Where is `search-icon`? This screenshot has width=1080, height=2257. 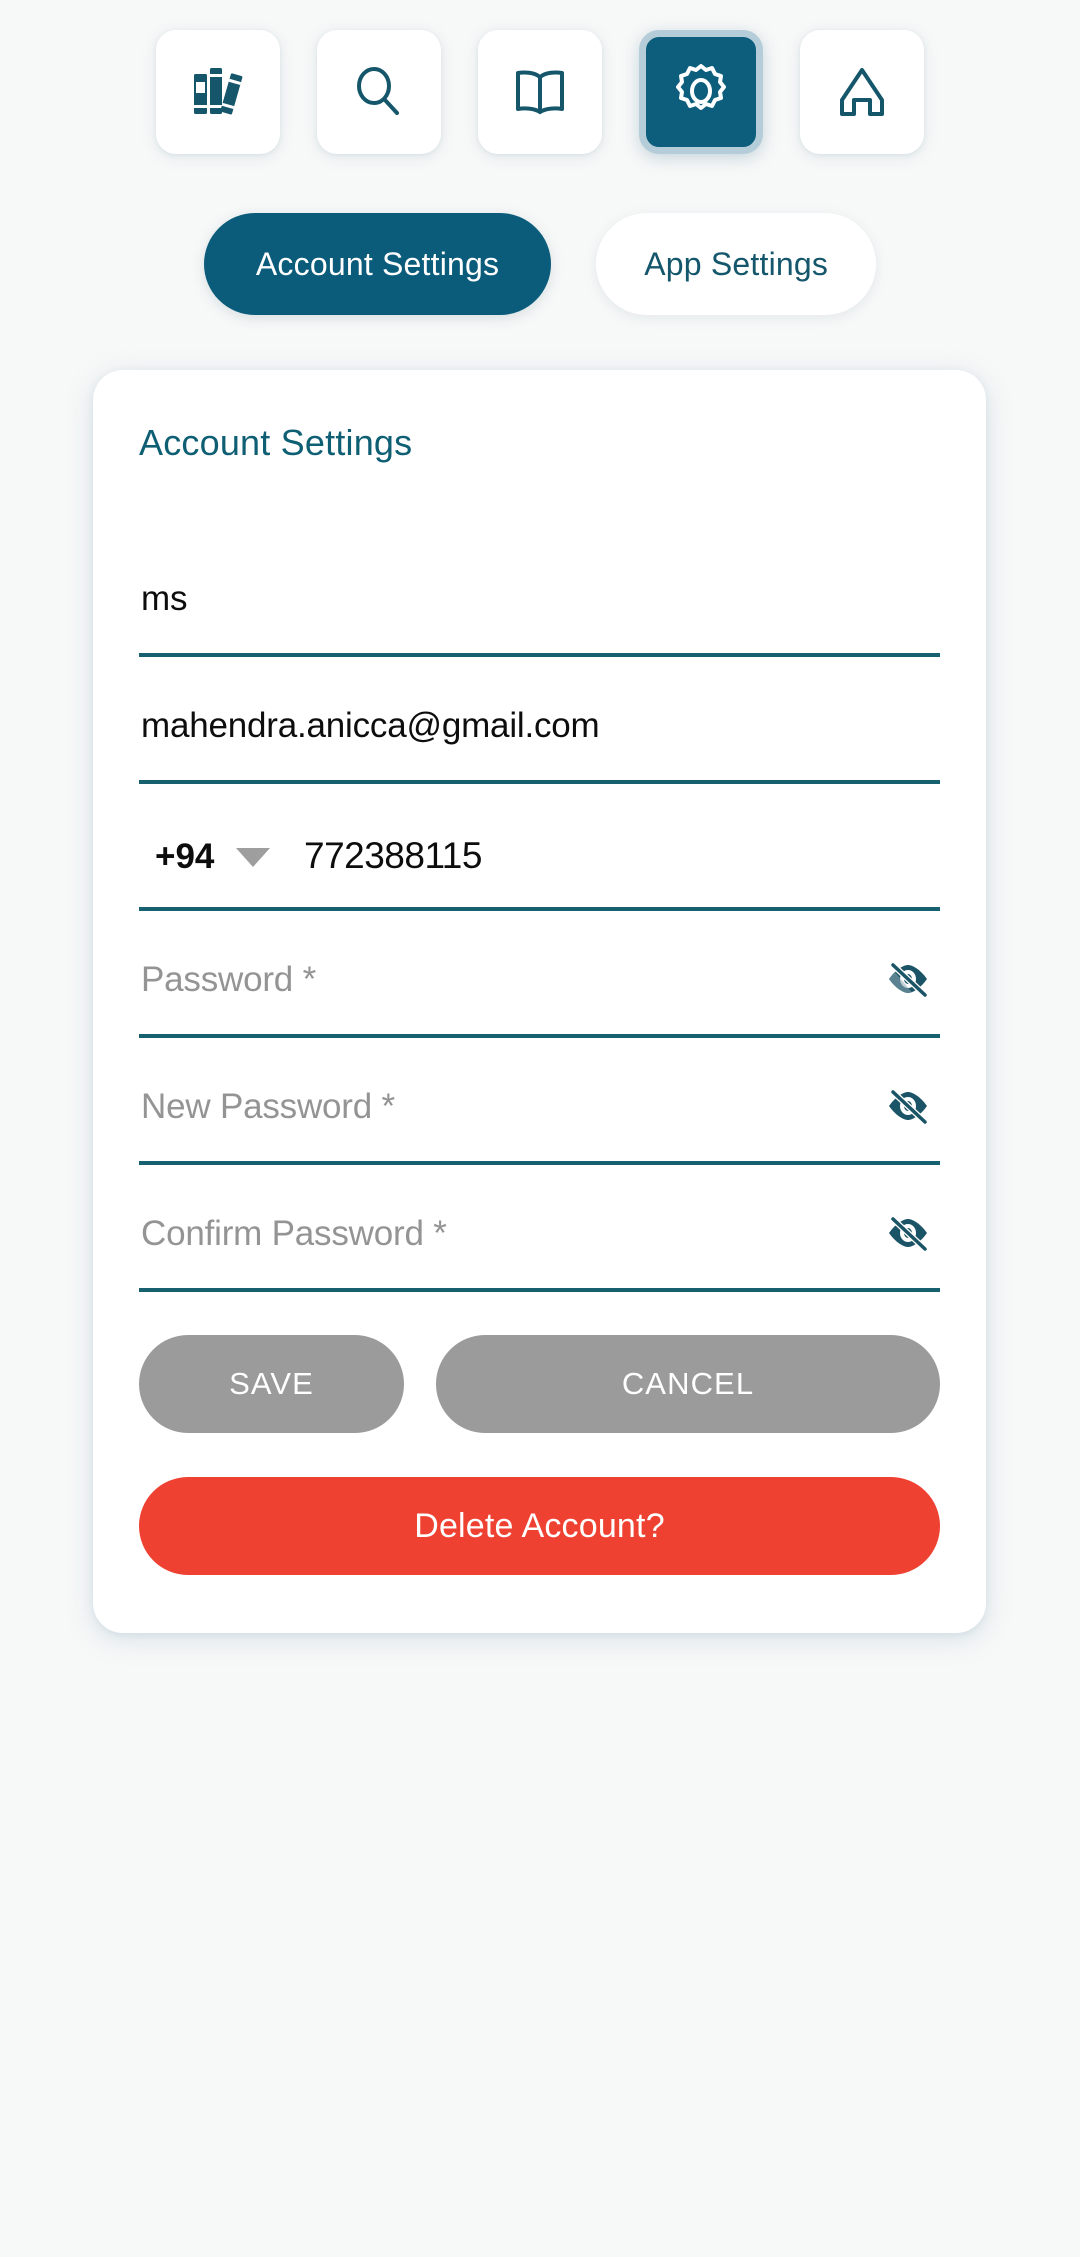 search-icon is located at coordinates (379, 92).